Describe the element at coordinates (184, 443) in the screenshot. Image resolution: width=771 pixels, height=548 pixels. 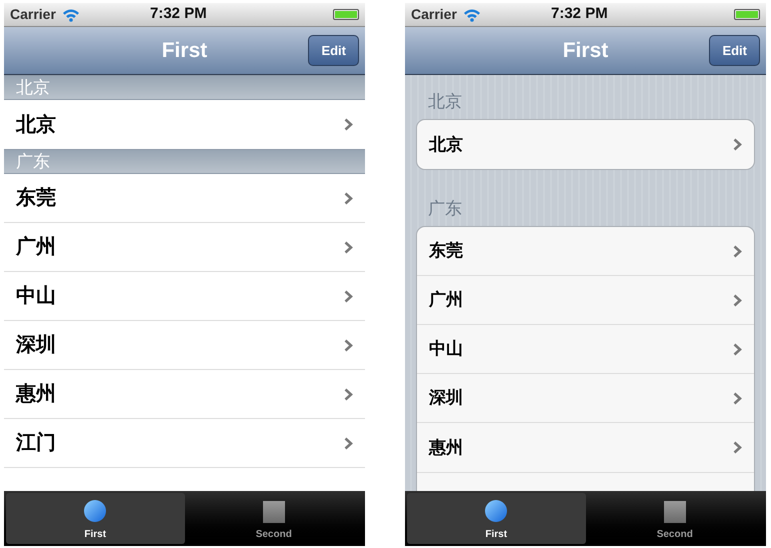
I see `table-row: 江门` at that location.